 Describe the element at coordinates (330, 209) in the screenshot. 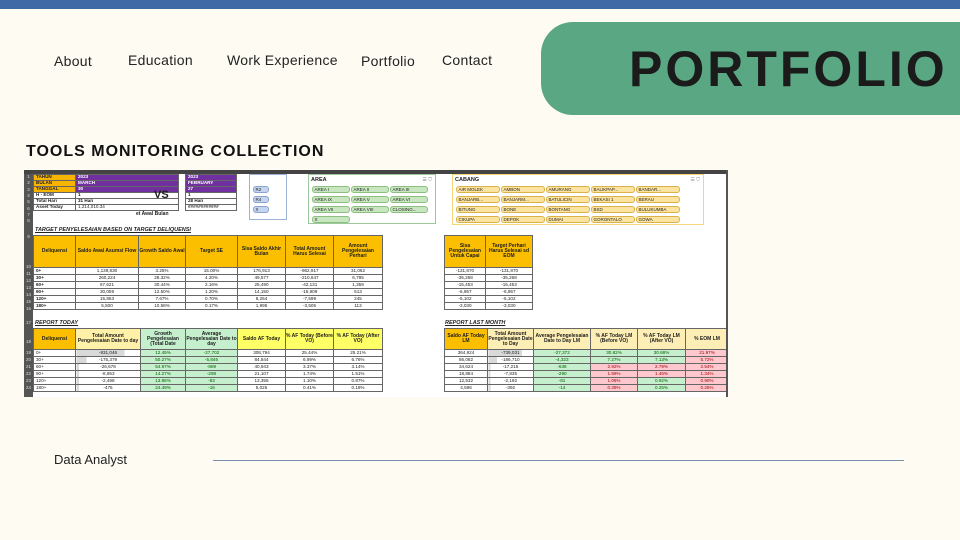

I see `slicer-item: AREA VII` at that location.